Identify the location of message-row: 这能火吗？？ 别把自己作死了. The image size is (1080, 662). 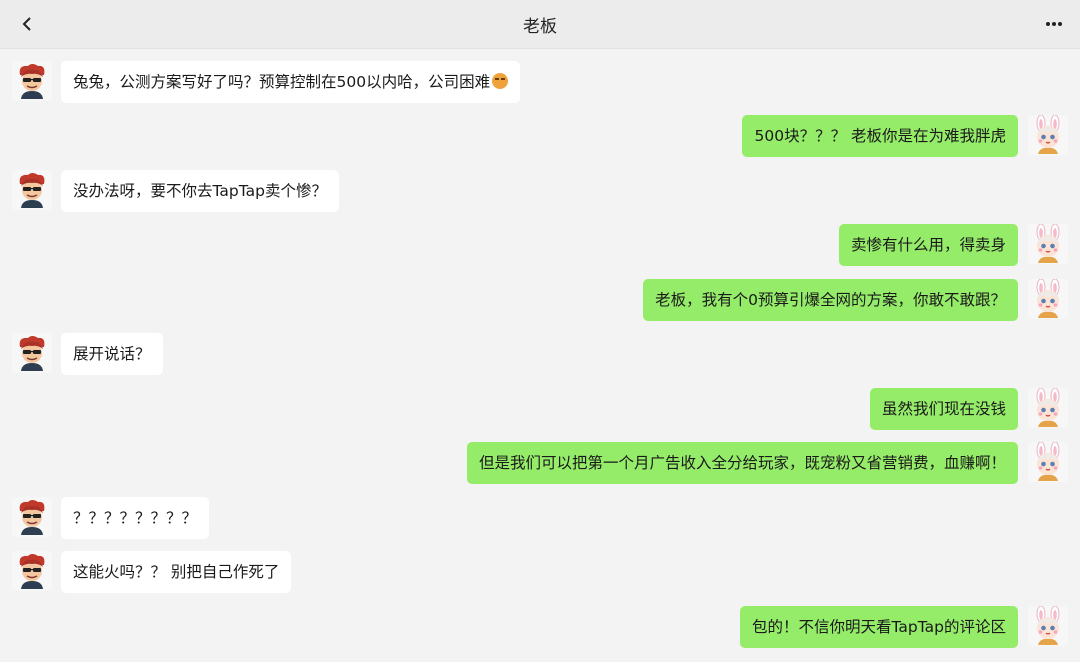
(540, 572).